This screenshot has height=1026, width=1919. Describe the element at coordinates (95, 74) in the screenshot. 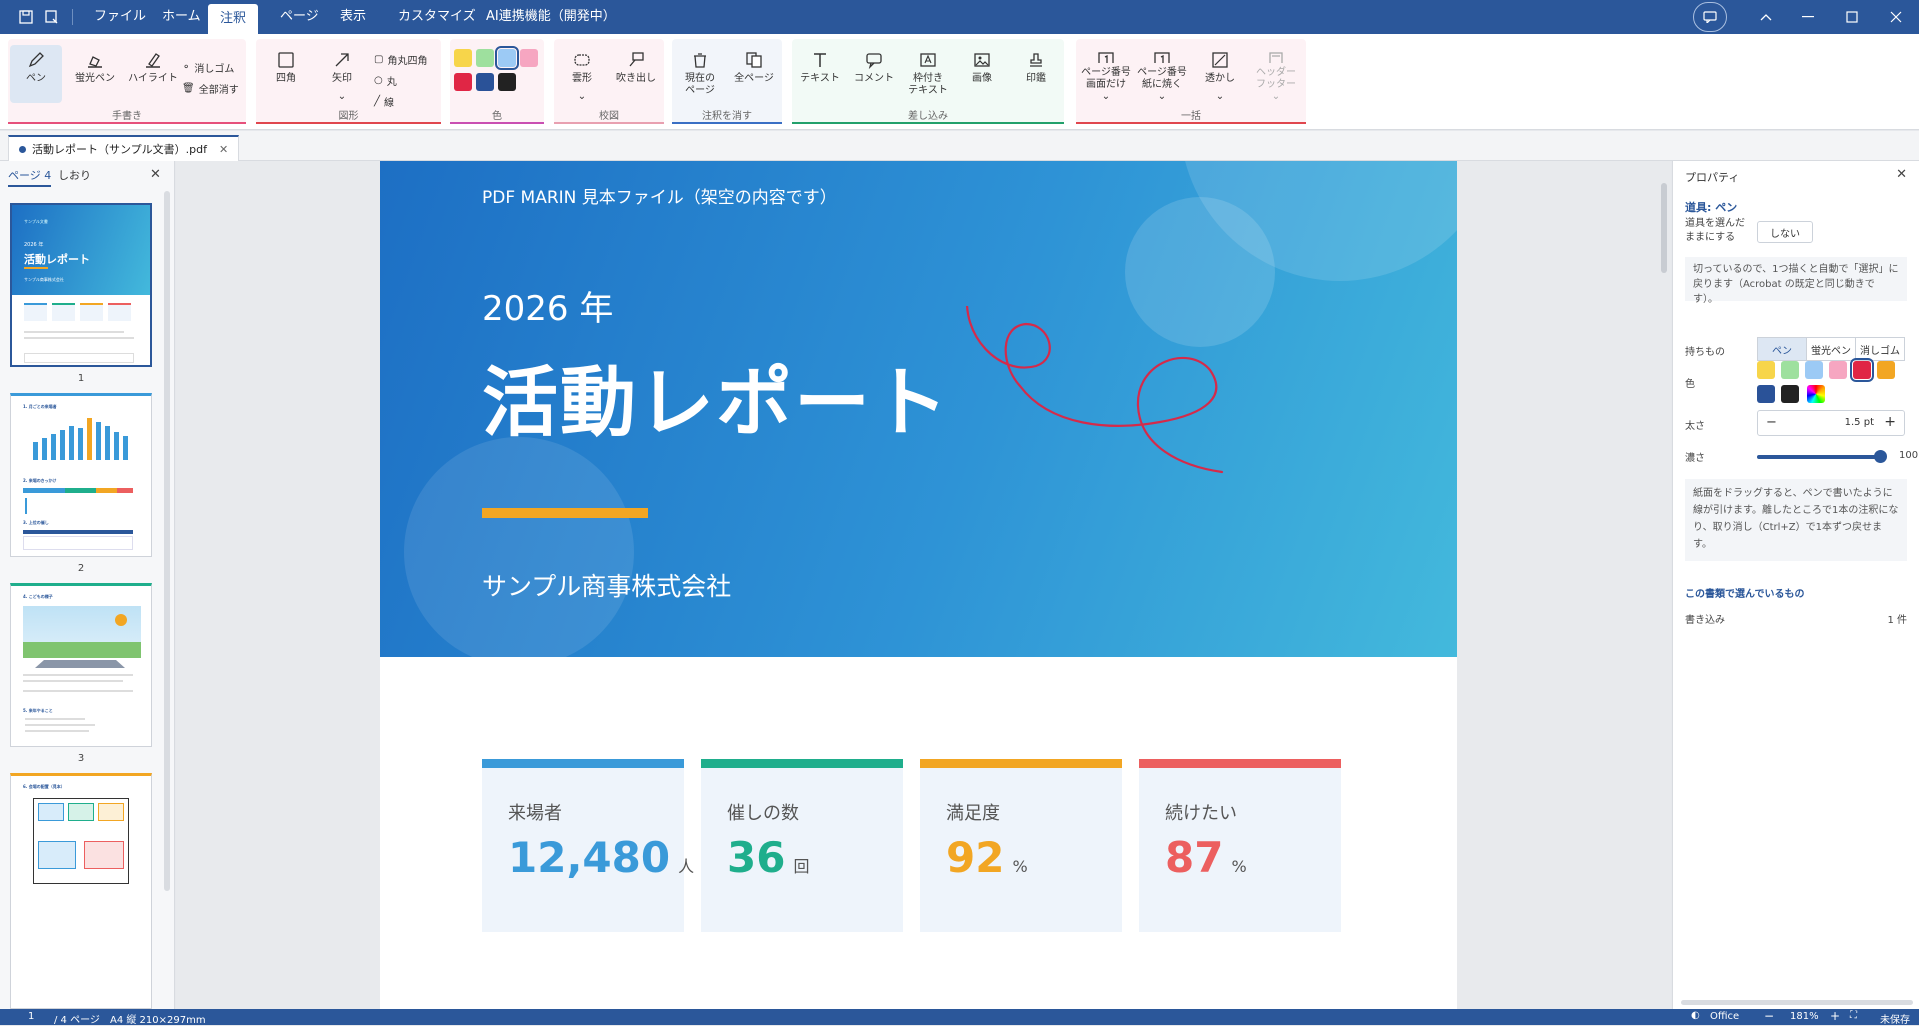

I see `highlighter-pen-button: 蛍光ペン` at that location.